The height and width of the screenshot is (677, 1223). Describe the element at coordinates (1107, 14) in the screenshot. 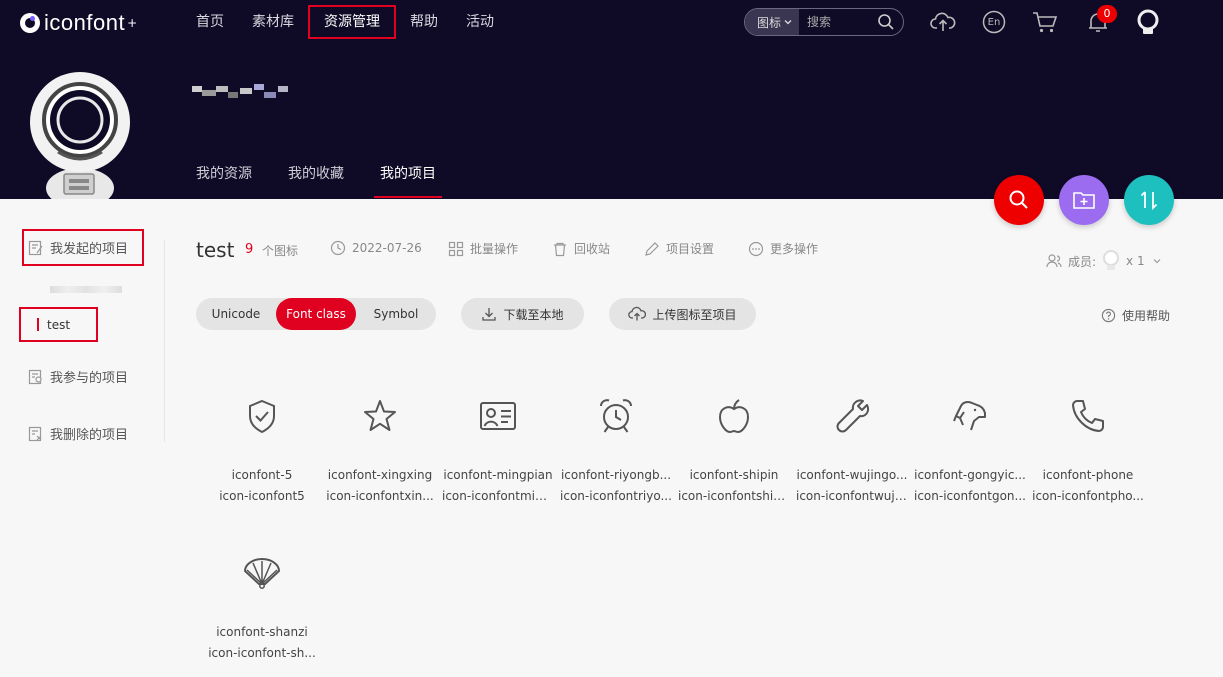

I see `notification-badge: 0` at that location.